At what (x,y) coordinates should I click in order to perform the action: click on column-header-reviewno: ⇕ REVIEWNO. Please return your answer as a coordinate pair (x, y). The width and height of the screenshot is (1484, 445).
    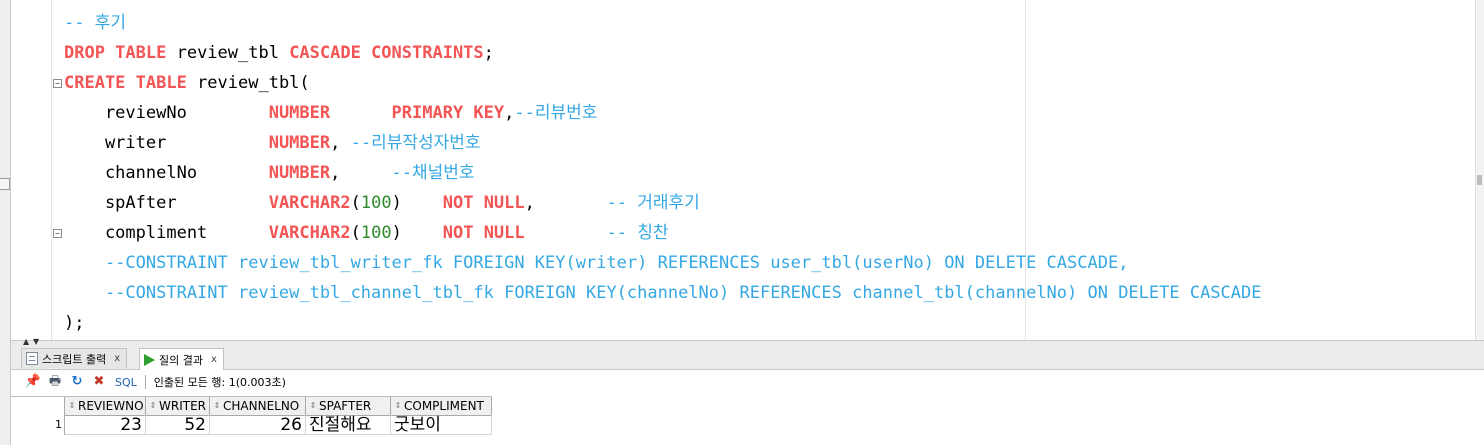
    Looking at the image, I should click on (105, 406).